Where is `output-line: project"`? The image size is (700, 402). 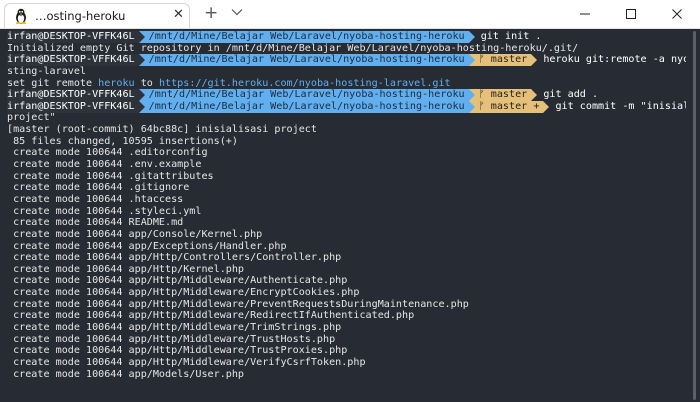
output-line: project" is located at coordinates (31, 118).